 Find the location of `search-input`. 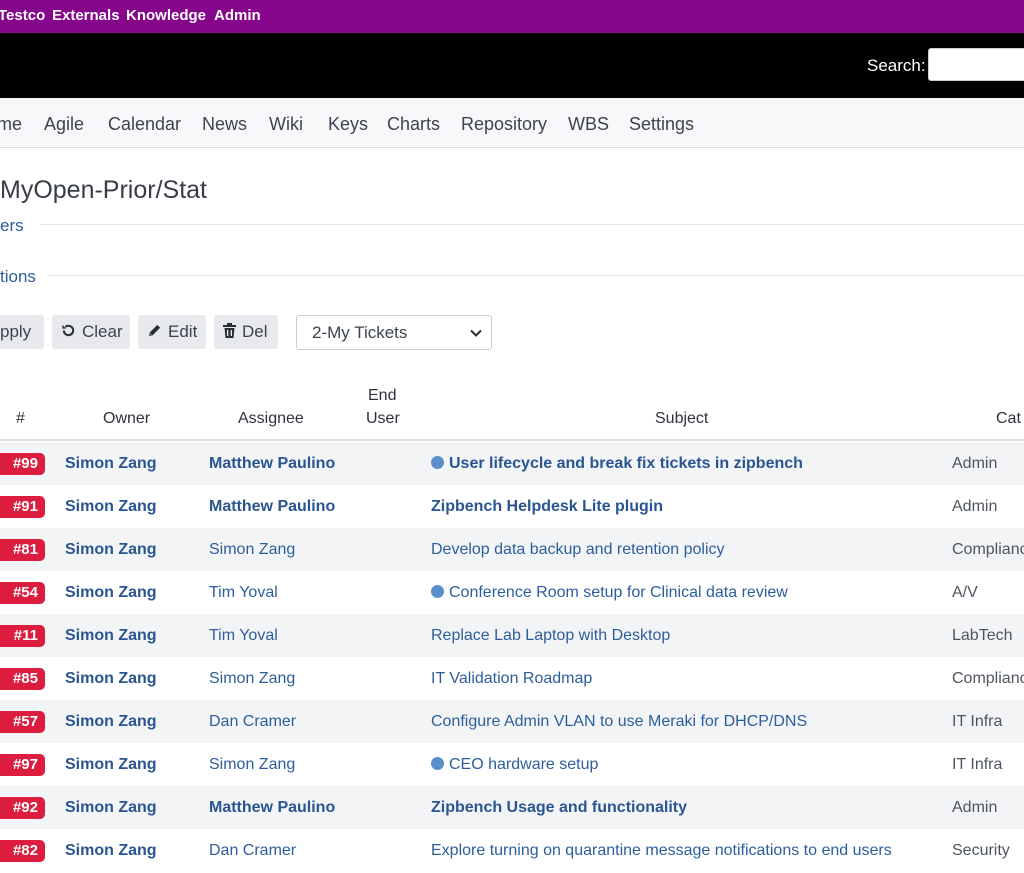

search-input is located at coordinates (976, 64).